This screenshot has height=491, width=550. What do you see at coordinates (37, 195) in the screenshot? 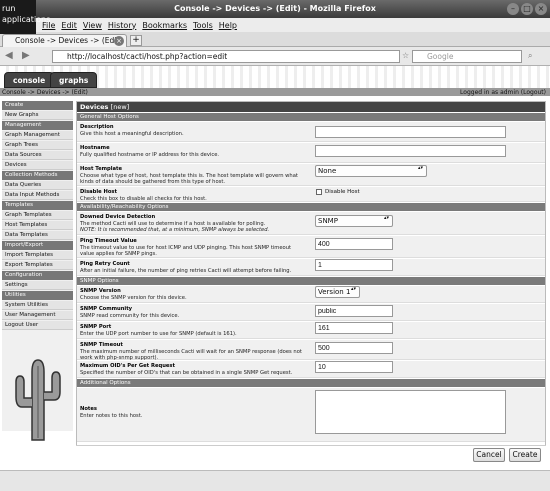
I see `sidebar-item-data-input-methods: Data Input Methods` at bounding box center [37, 195].